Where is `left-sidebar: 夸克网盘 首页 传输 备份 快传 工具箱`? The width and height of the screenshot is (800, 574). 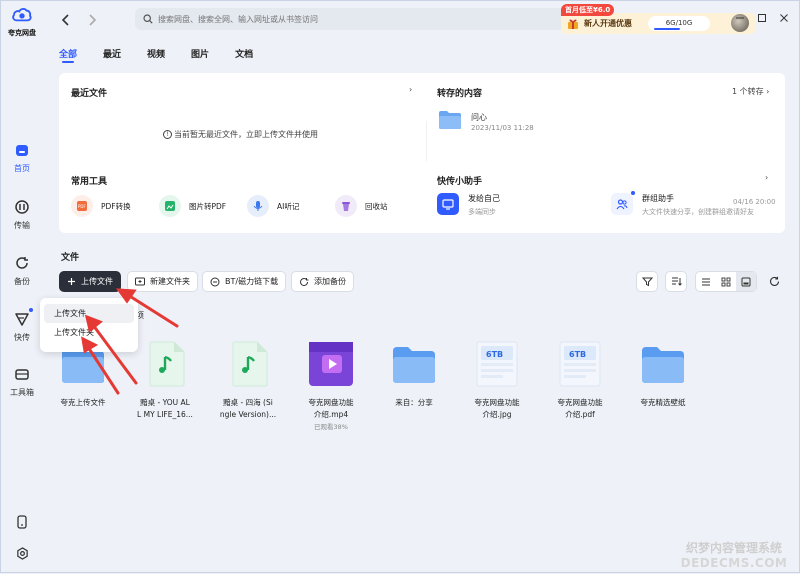 left-sidebar: 夸克网盘 首页 传输 备份 快传 工具箱 is located at coordinates (22, 287).